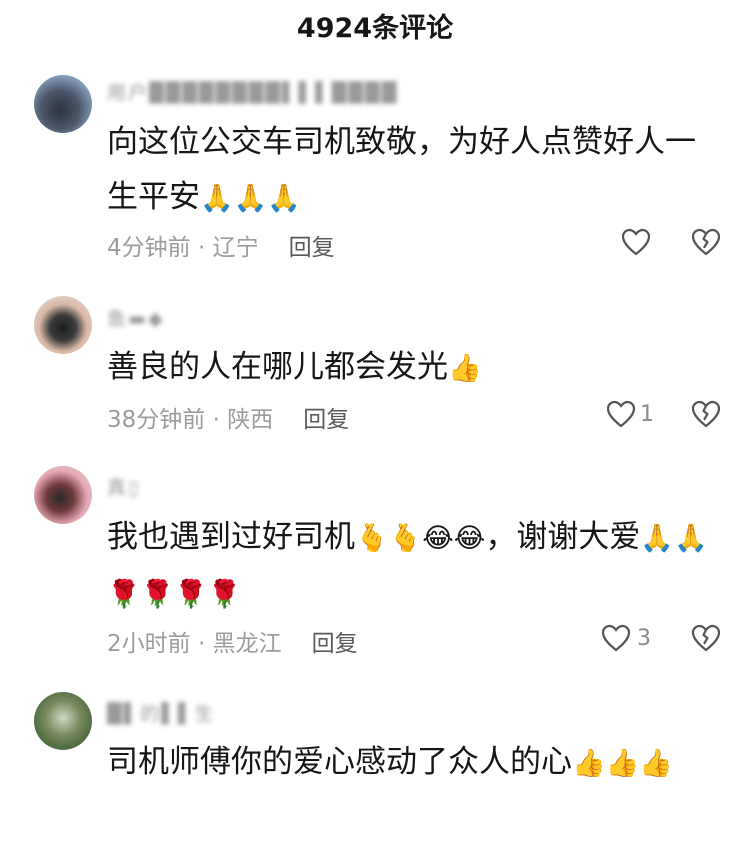  I want to click on like-count: 3, so click(644, 638).